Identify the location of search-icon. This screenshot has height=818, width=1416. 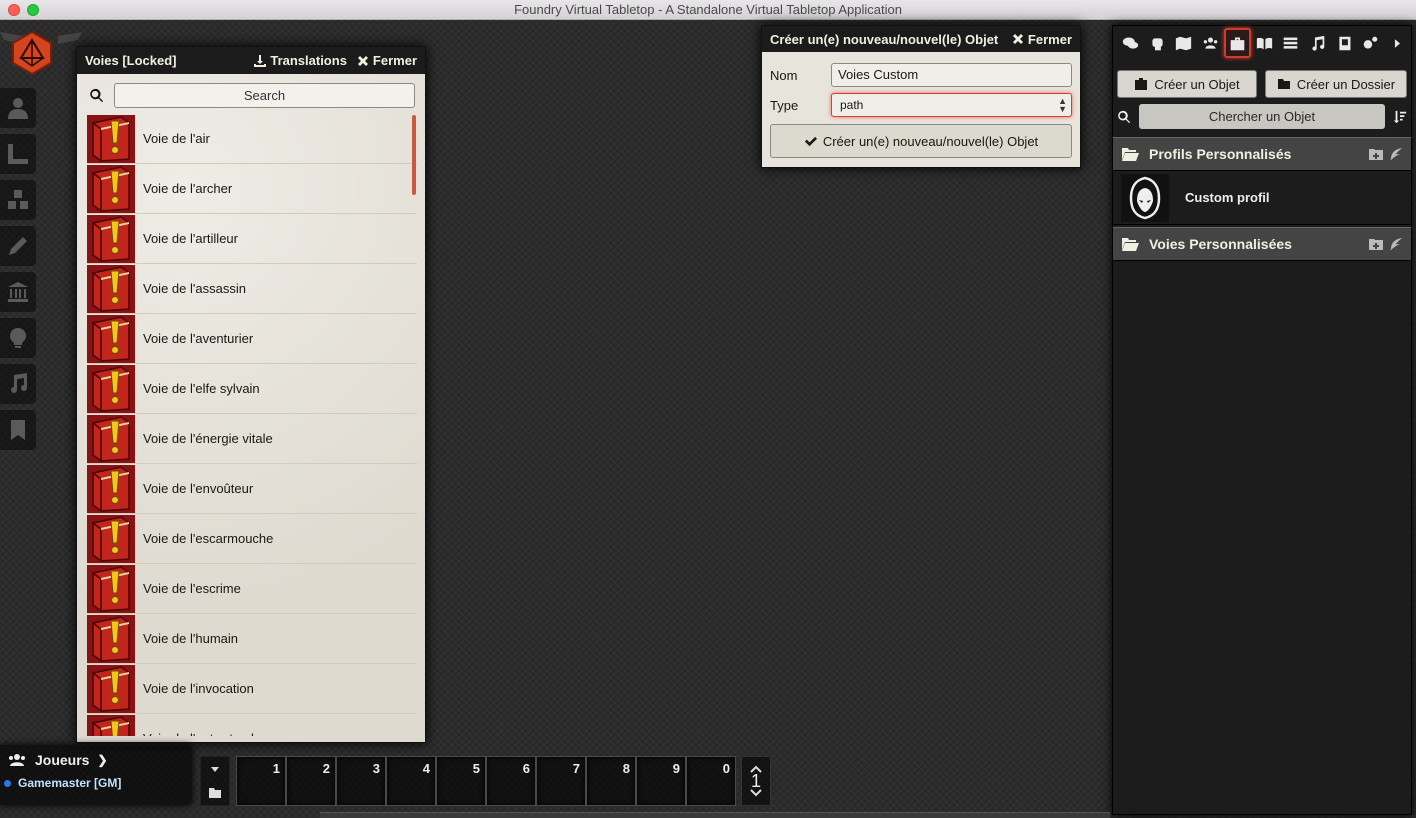
(1124, 116).